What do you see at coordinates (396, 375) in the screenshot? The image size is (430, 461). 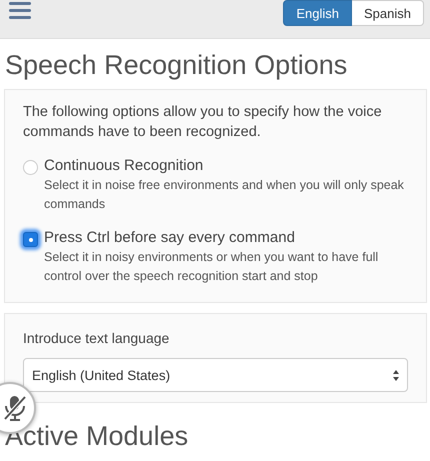 I see `caret-icon` at bounding box center [396, 375].